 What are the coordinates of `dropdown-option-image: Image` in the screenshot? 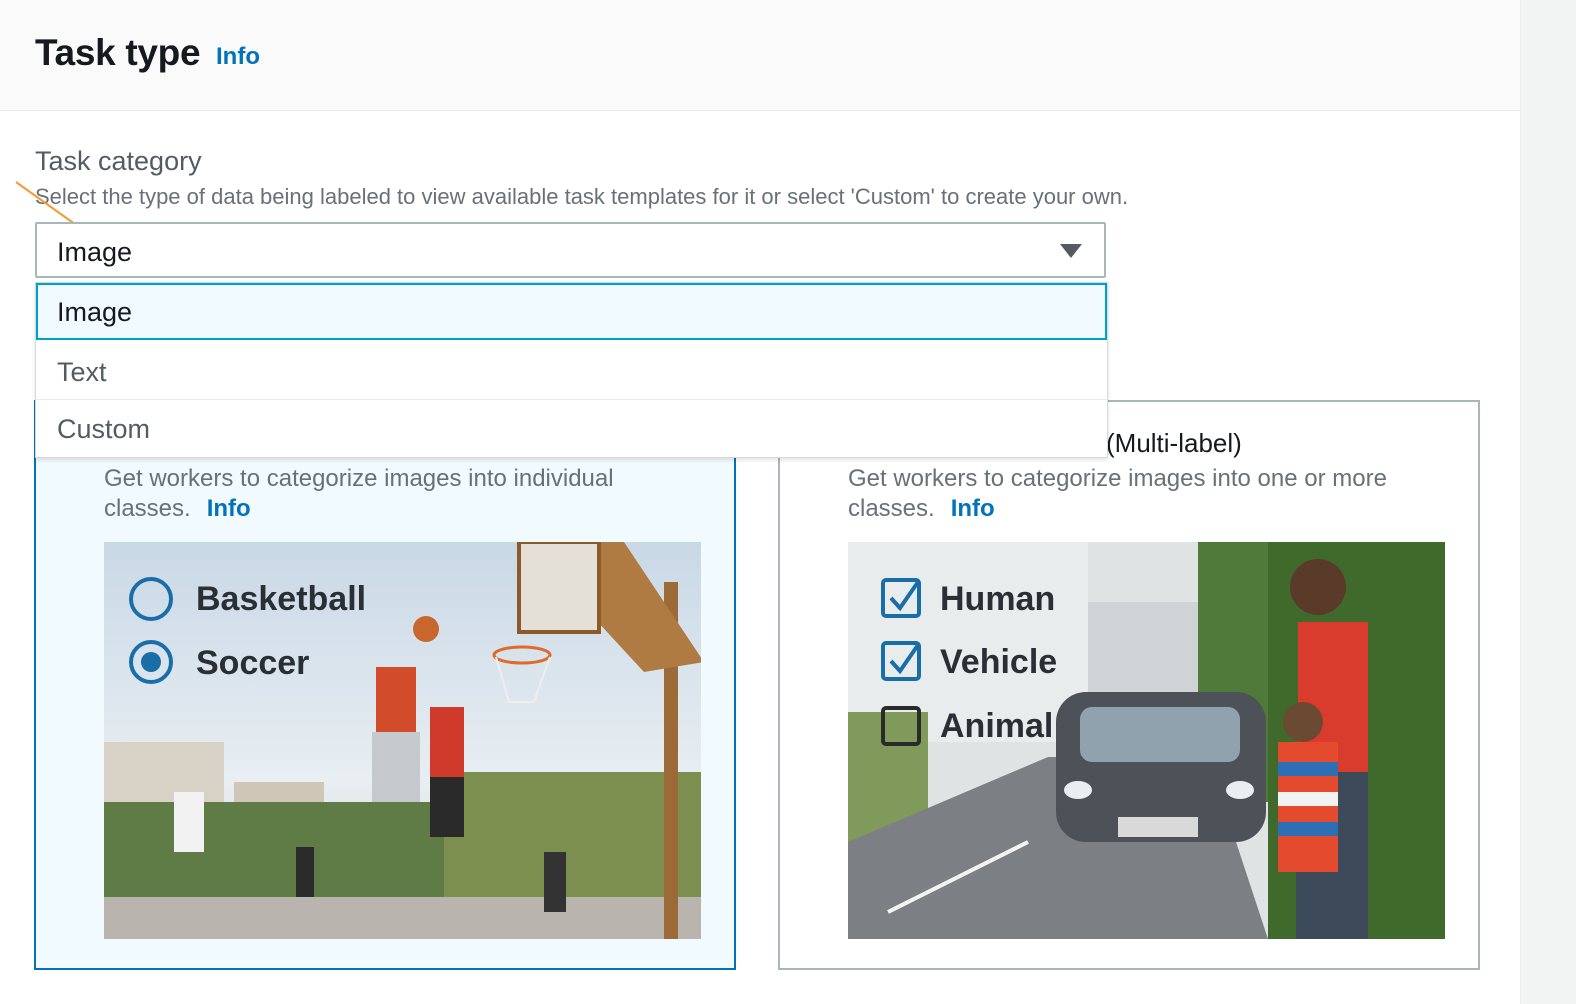 It's located at (571, 311).